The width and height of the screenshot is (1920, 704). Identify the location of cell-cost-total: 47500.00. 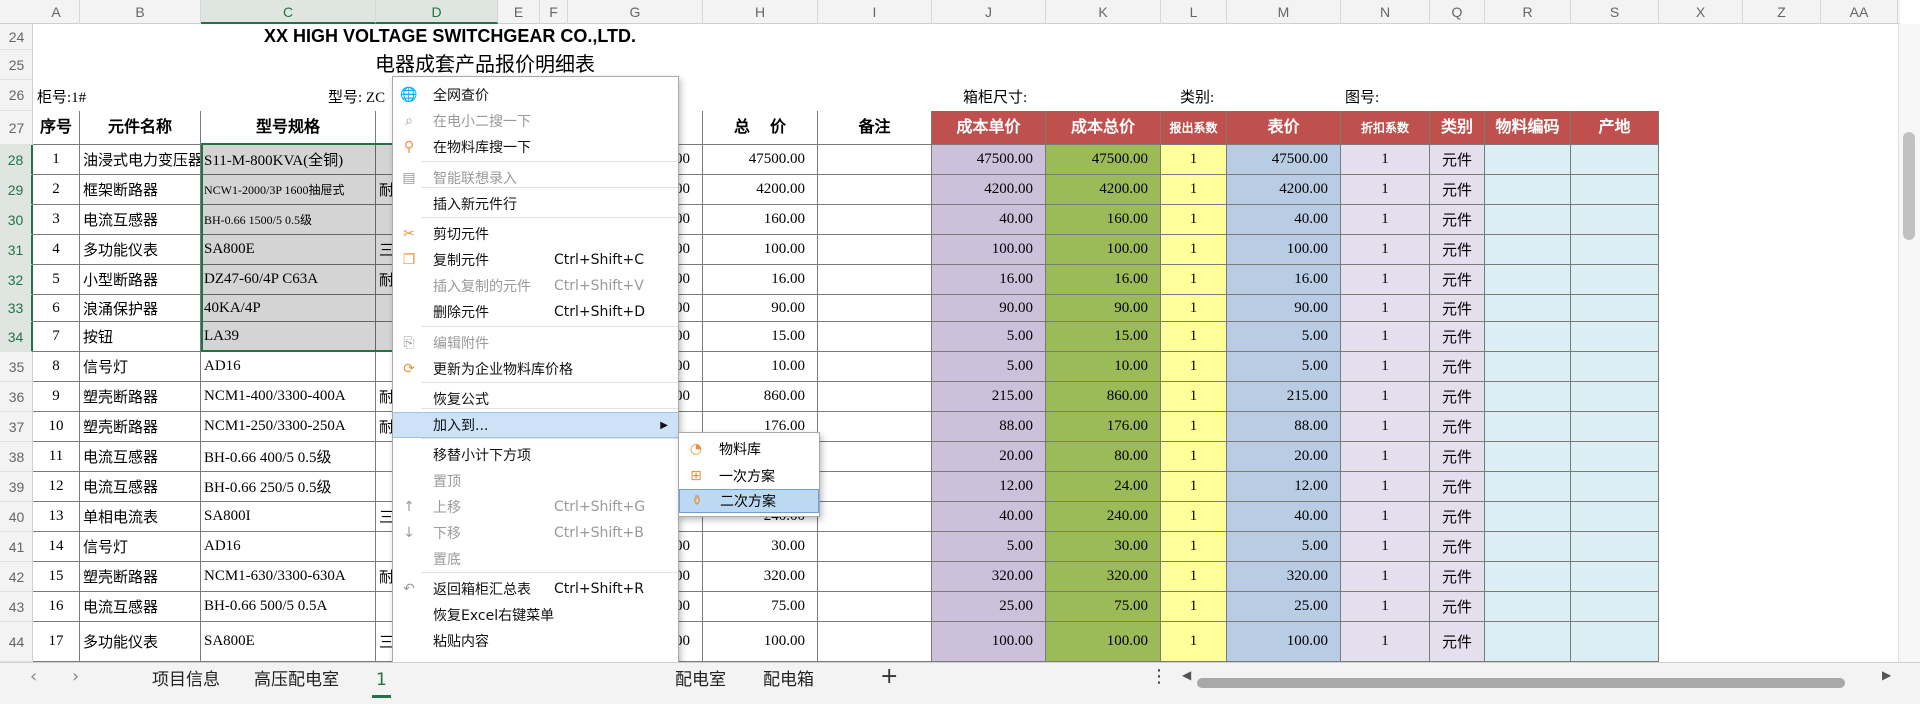
(1103, 160).